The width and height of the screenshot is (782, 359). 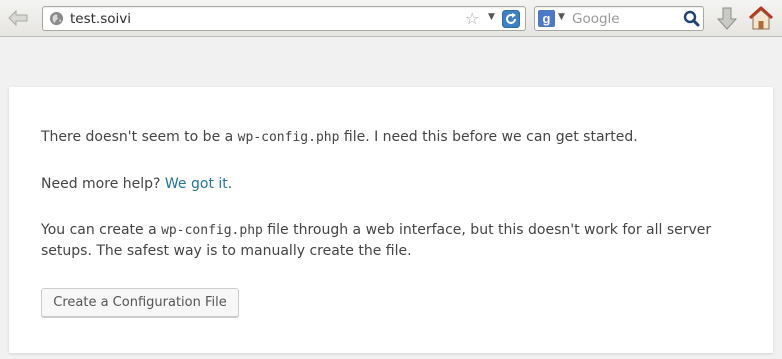 I want to click on help-message: Need more help? We got it., so click(x=391, y=184).